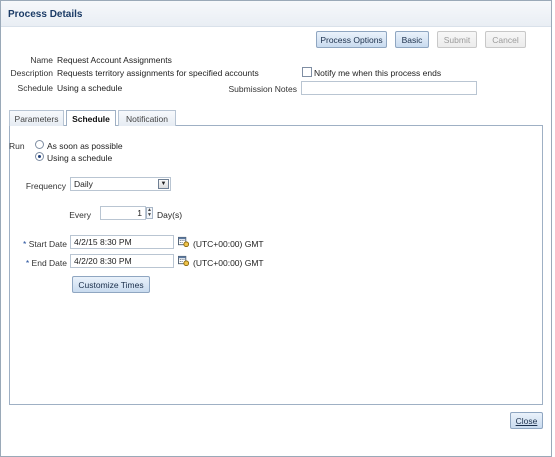 Image resolution: width=555 pixels, height=457 pixels. What do you see at coordinates (39, 144) in the screenshot?
I see `run-asap-radio` at bounding box center [39, 144].